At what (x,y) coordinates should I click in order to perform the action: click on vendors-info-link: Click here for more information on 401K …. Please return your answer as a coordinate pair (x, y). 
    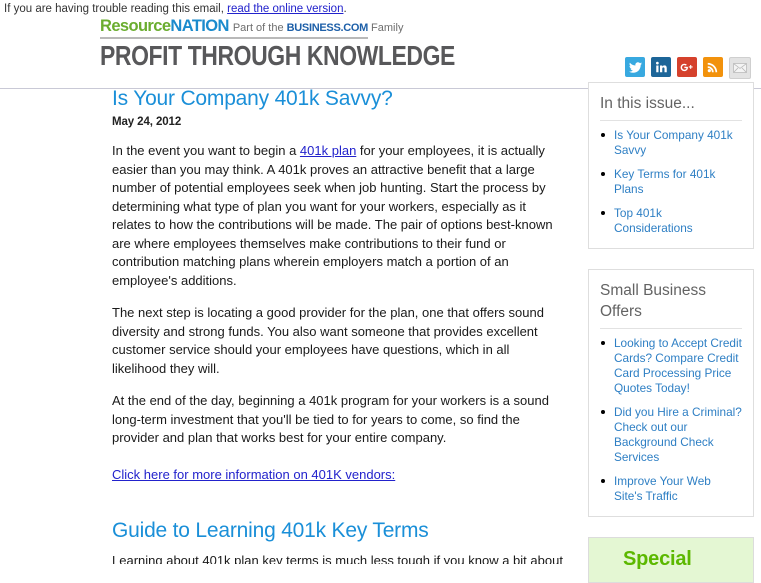
    Looking at the image, I should click on (253, 475).